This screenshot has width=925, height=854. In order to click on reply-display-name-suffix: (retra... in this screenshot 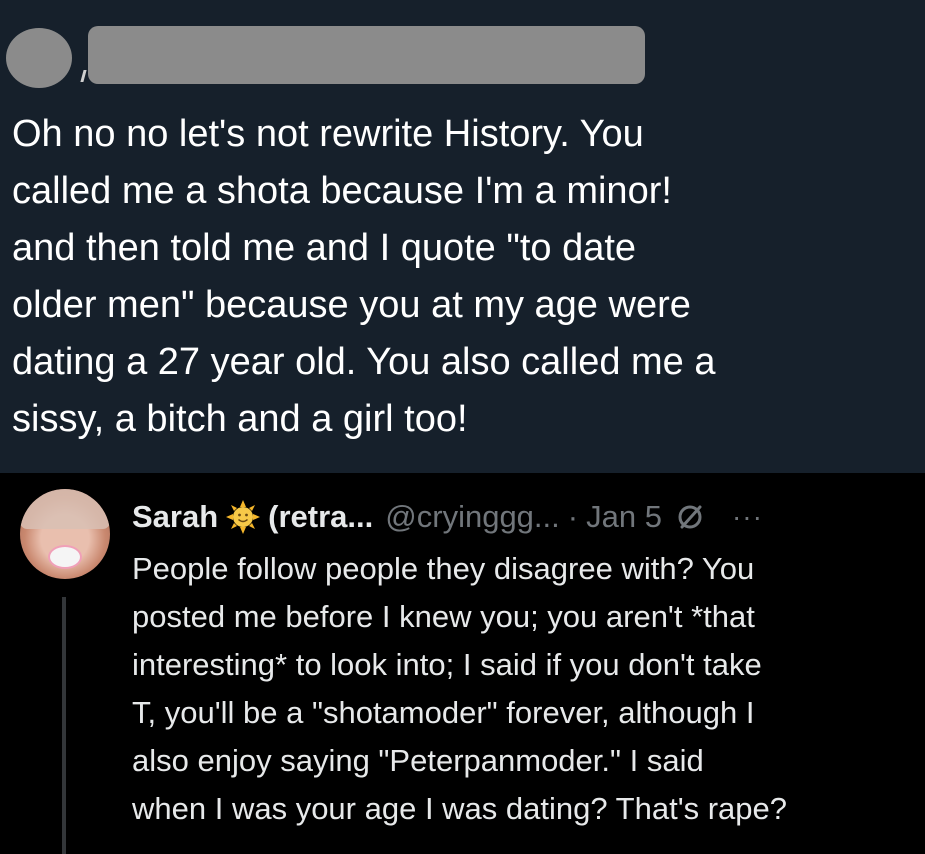, I will do `click(320, 517)`.